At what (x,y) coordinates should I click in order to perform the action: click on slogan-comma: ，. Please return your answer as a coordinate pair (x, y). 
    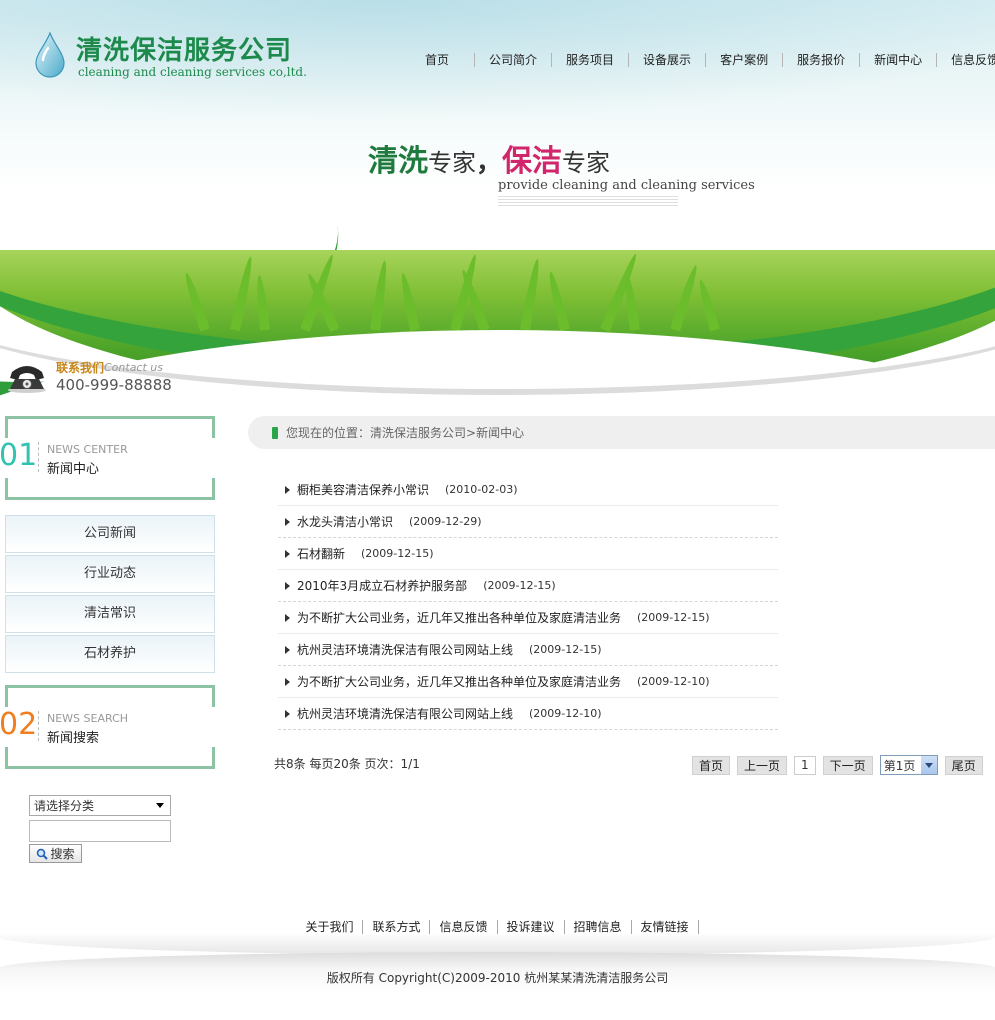
    Looking at the image, I should click on (489, 163).